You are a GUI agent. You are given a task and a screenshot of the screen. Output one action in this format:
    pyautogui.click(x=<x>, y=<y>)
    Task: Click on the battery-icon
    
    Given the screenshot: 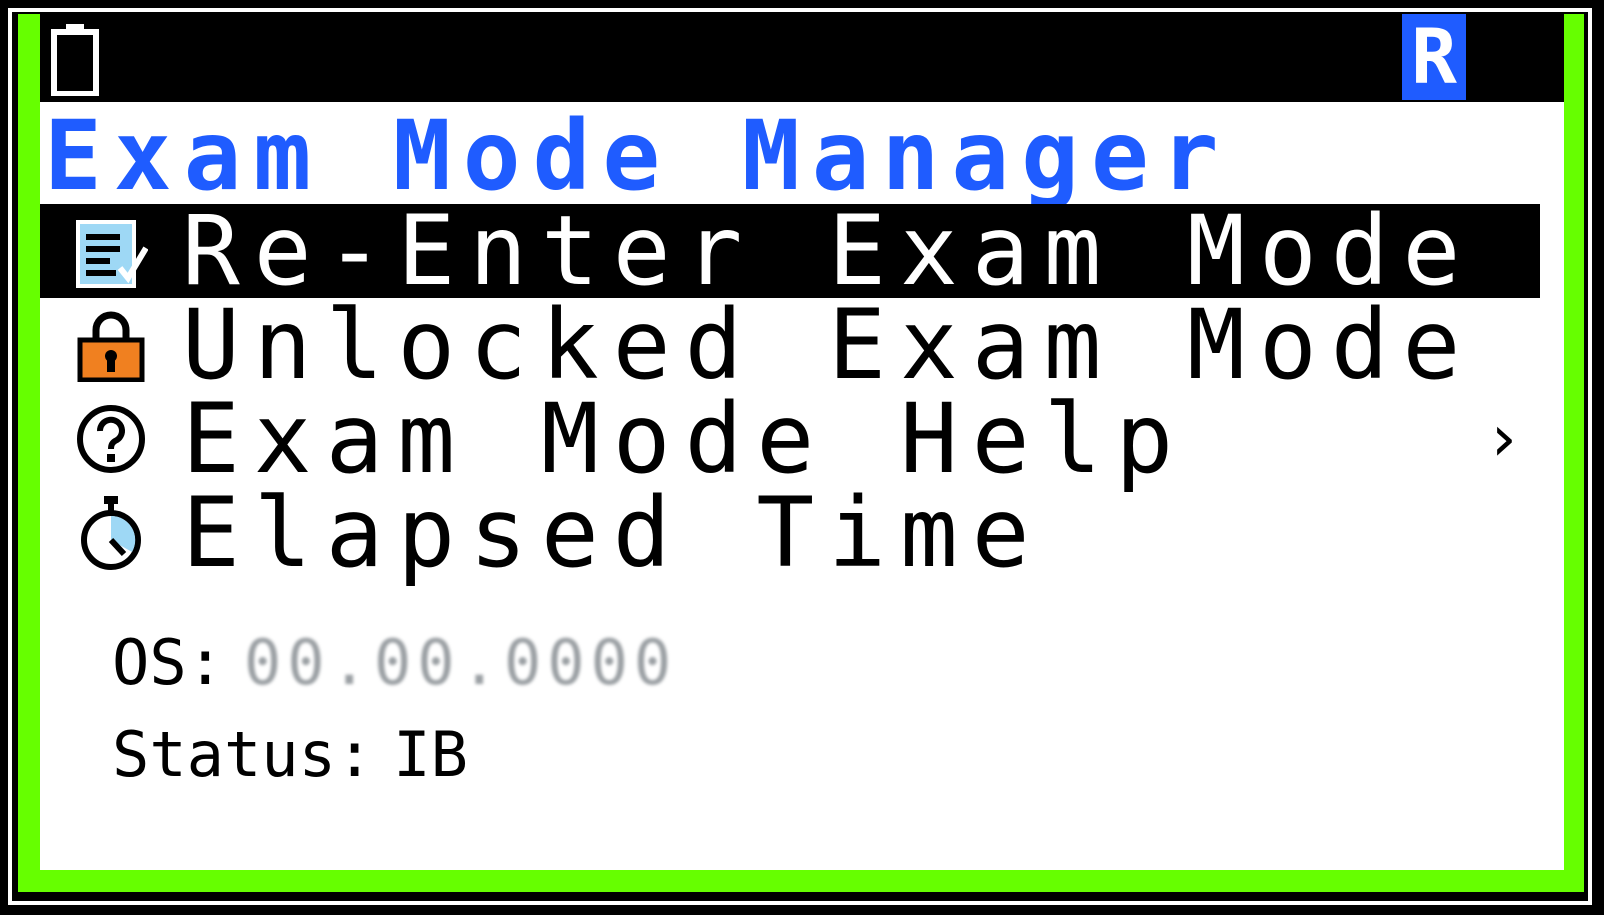 What is the action you would take?
    pyautogui.click(x=75, y=60)
    